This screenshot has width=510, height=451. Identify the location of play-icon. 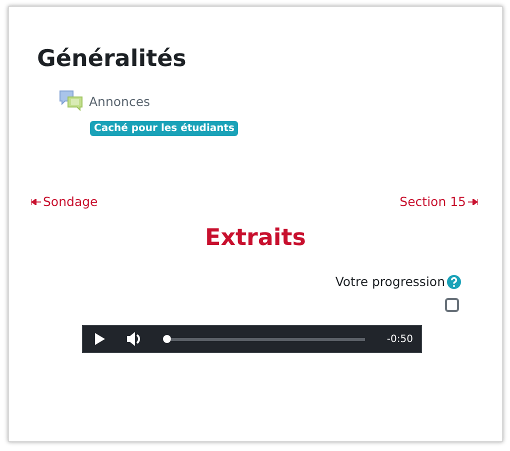
(100, 339).